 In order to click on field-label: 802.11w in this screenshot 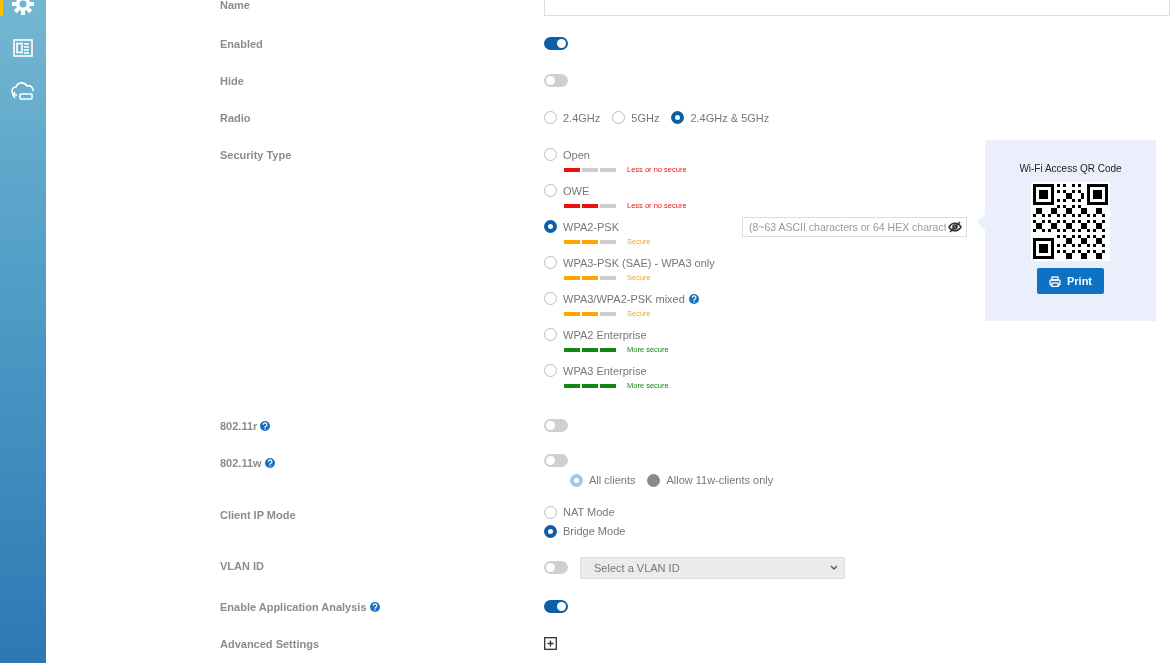, I will do `click(241, 462)`.